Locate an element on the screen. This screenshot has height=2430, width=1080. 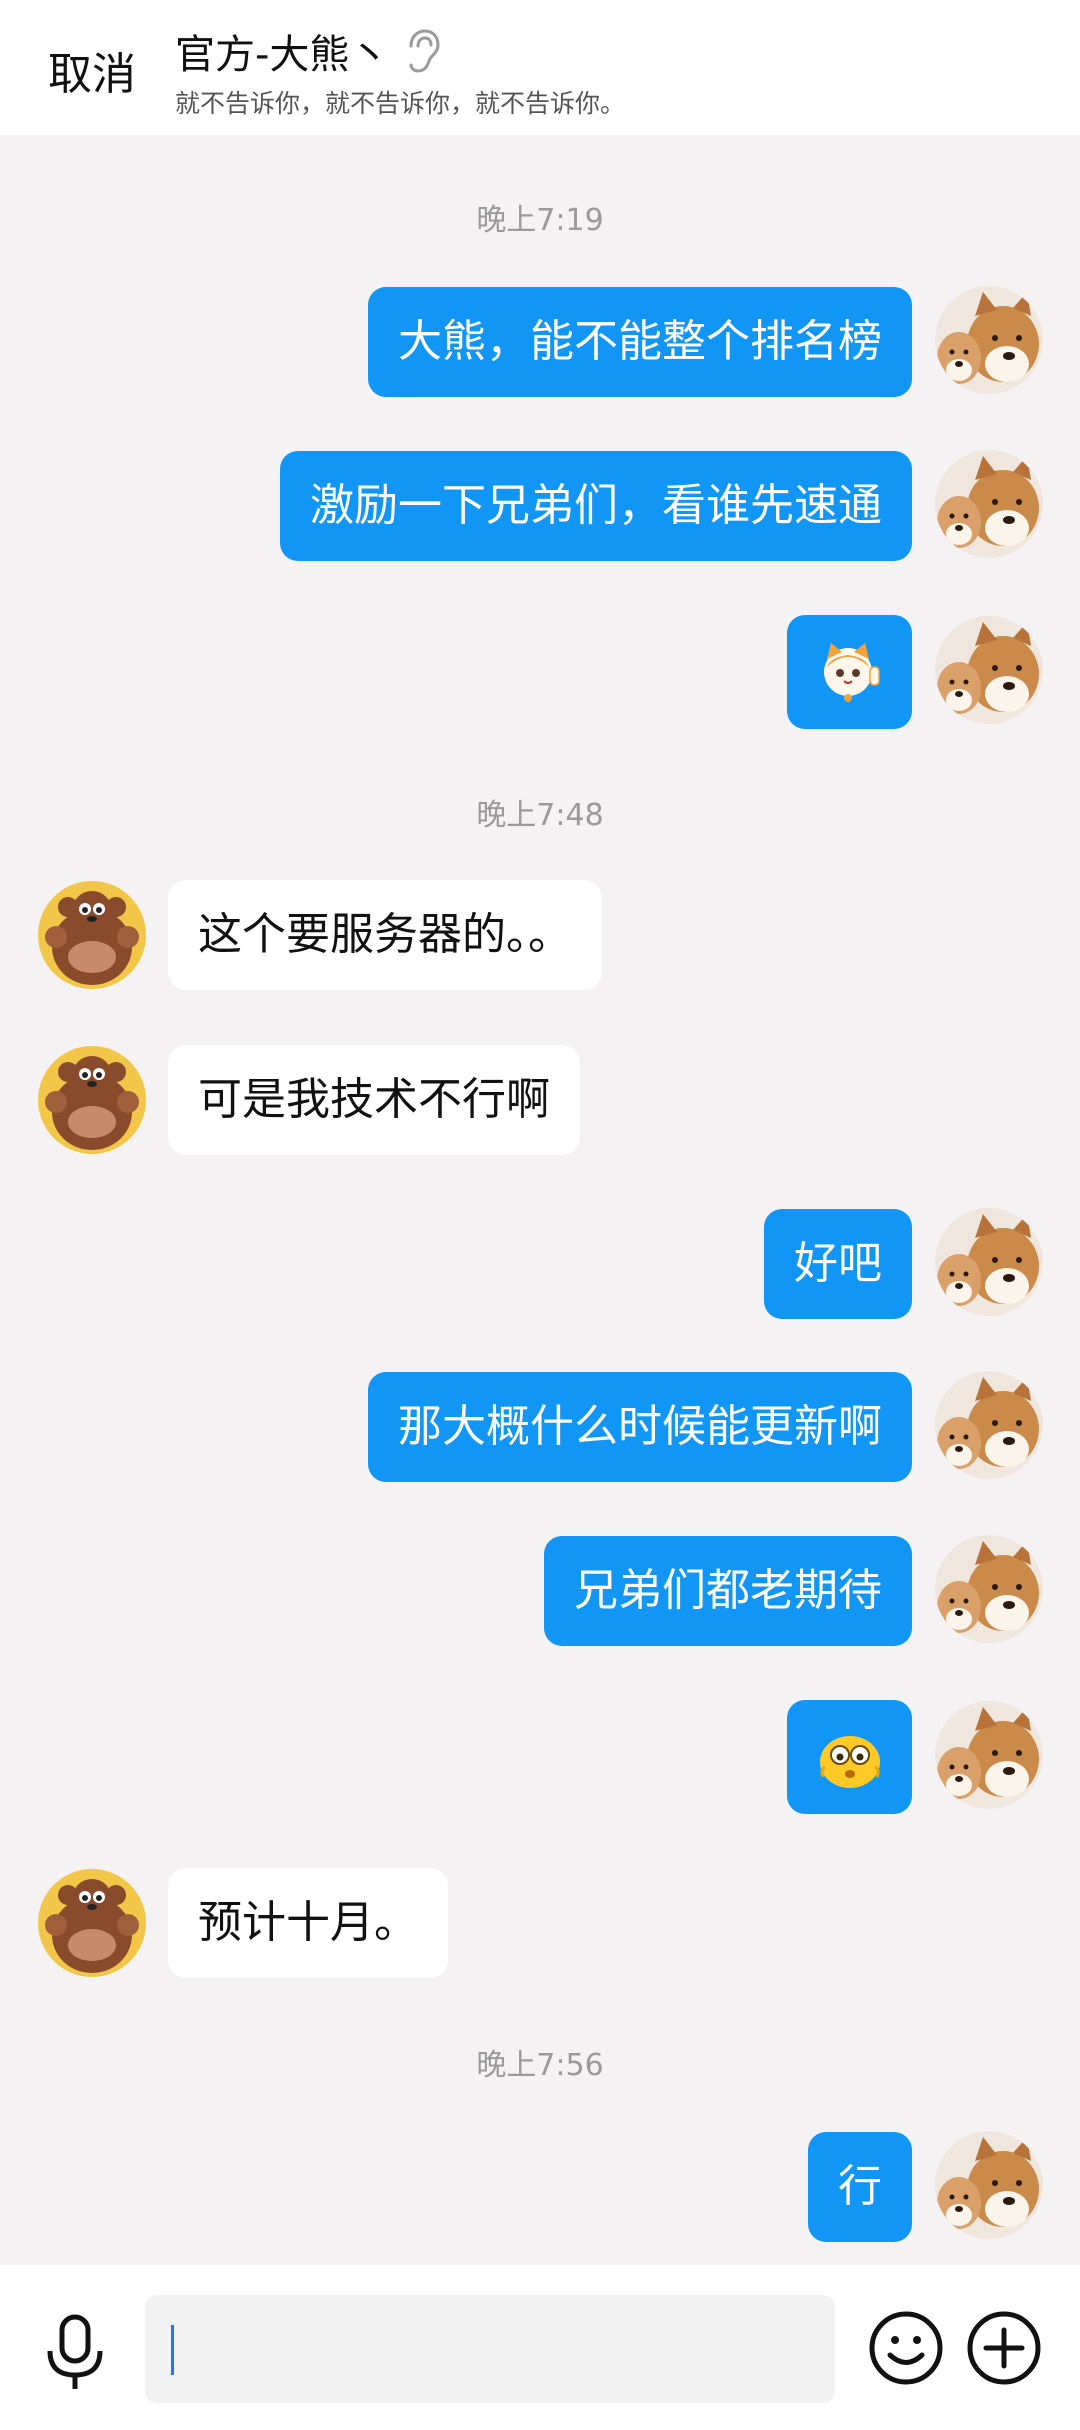
input-bar is located at coordinates (540, 2347).